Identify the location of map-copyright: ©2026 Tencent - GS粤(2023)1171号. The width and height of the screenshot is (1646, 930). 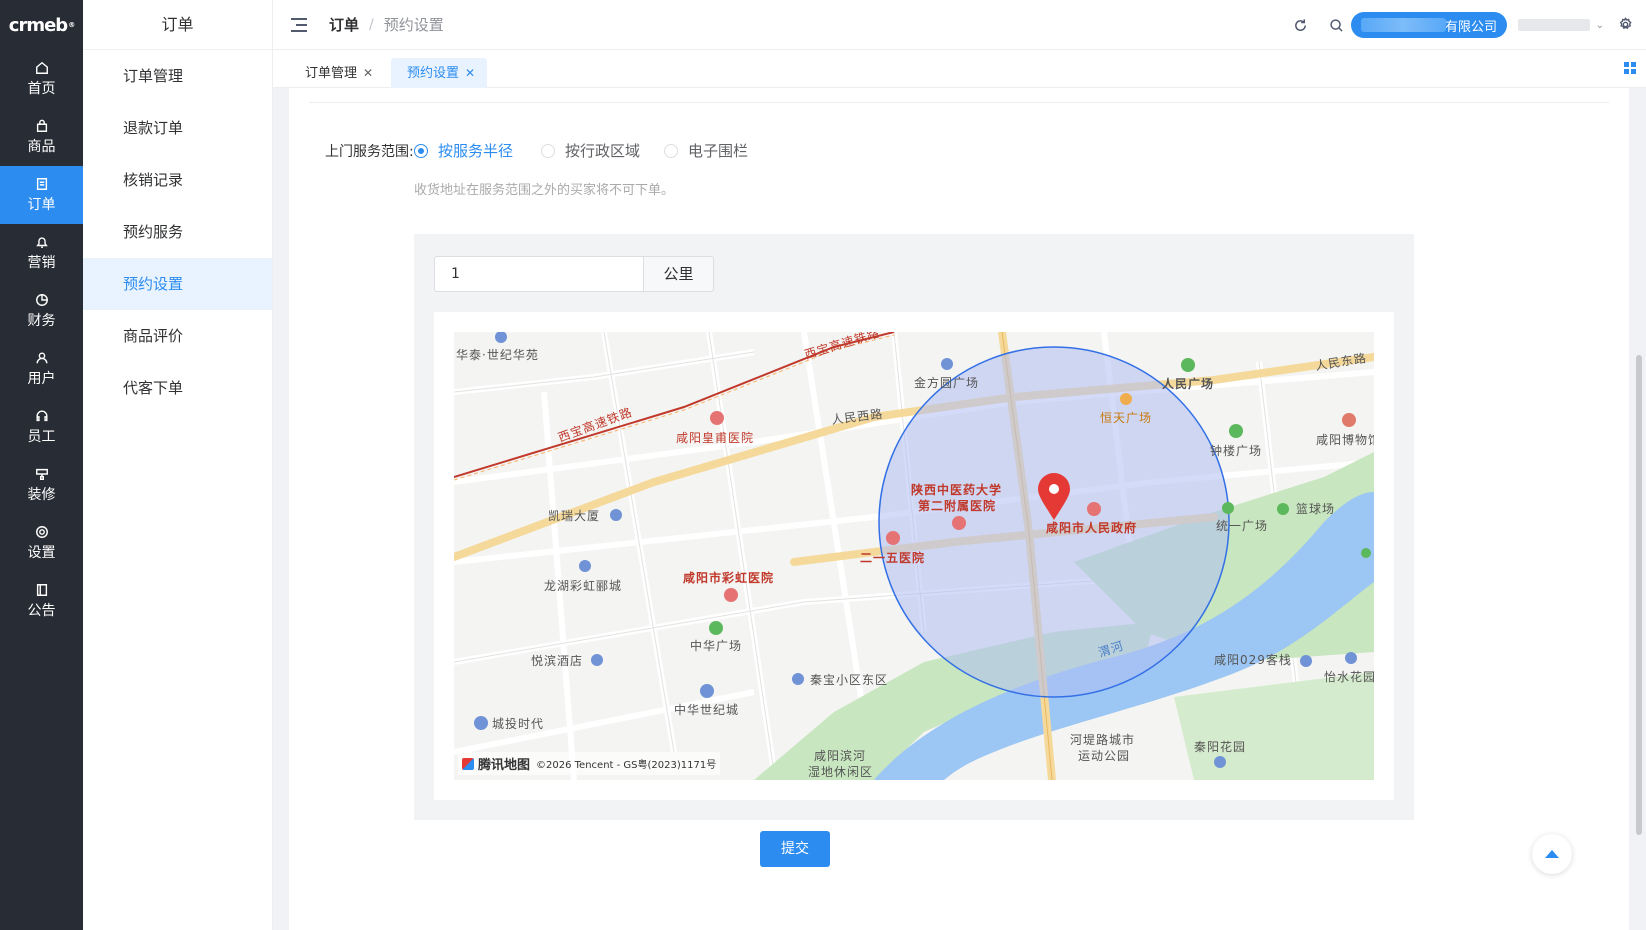
(626, 765).